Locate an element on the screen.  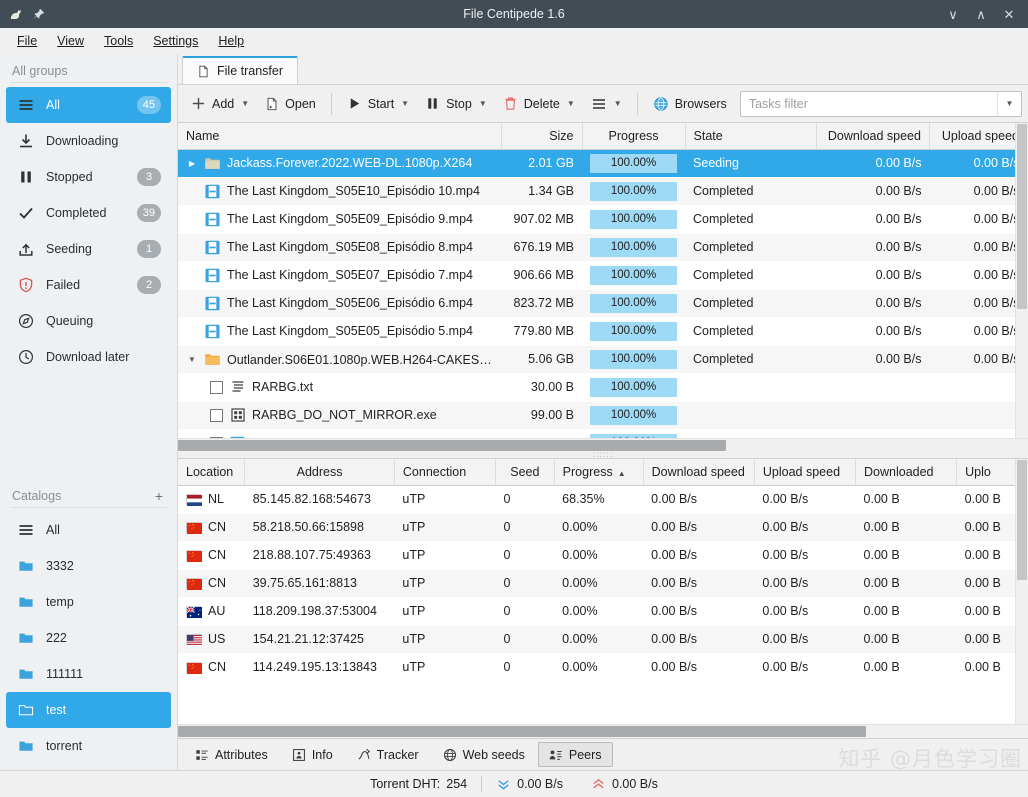
peers-column-header: Download speed is located at coordinates (699, 472).